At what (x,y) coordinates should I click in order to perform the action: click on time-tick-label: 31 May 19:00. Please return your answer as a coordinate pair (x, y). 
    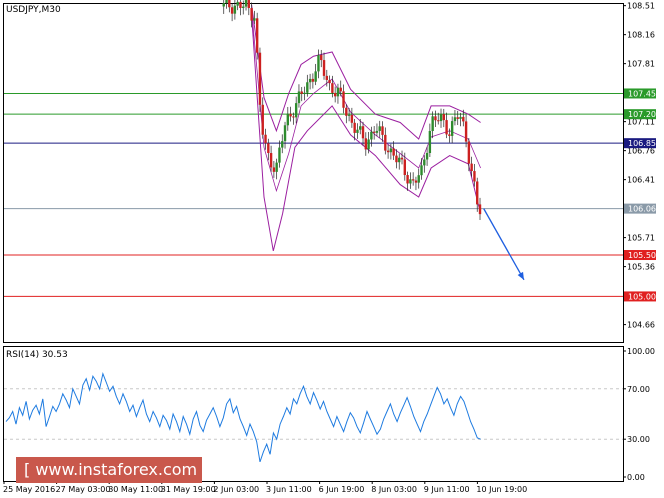
    Looking at the image, I should click on (188, 489).